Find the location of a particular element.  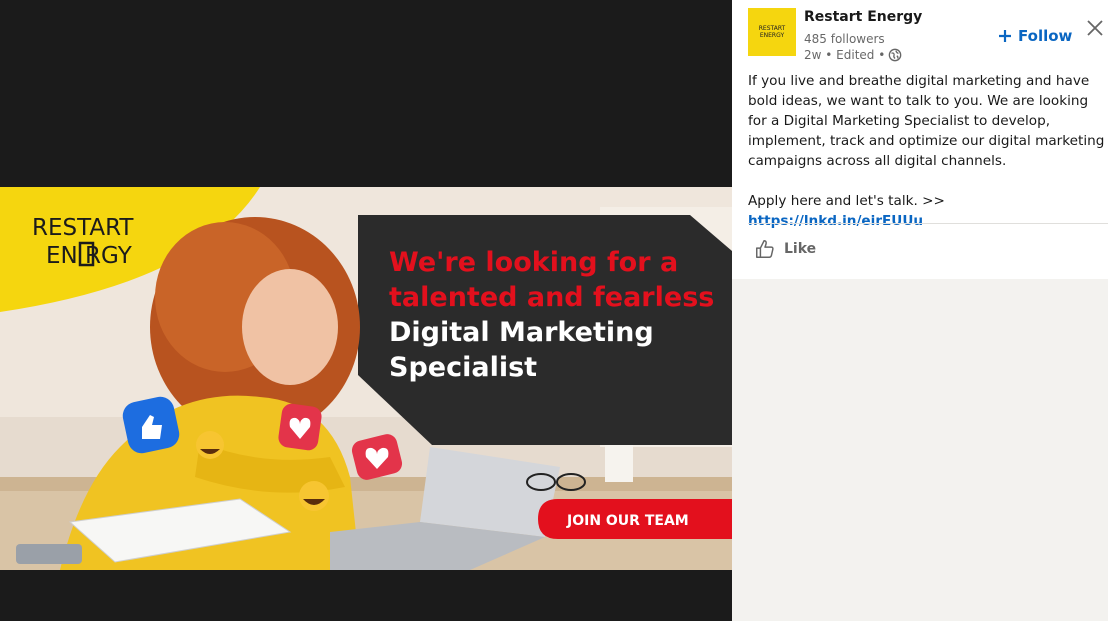

follower-count: 485 followers is located at coordinates (844, 39).